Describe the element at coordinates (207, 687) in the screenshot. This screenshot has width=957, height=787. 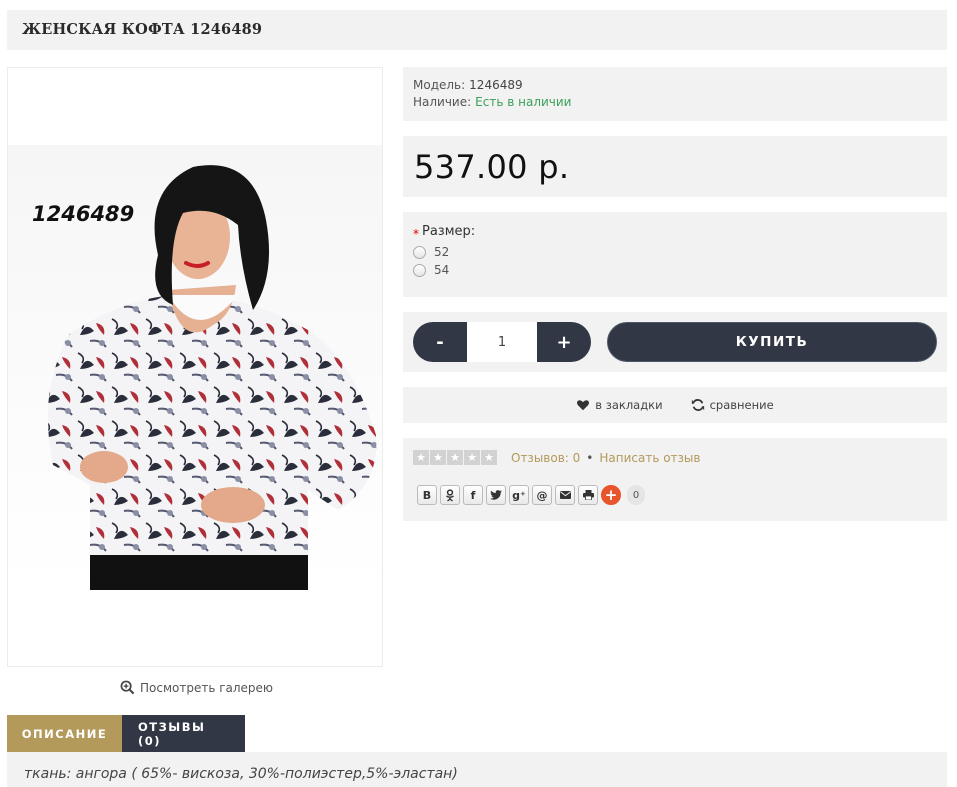
I see `view-gallery-label: Посмотреть галерею` at that location.